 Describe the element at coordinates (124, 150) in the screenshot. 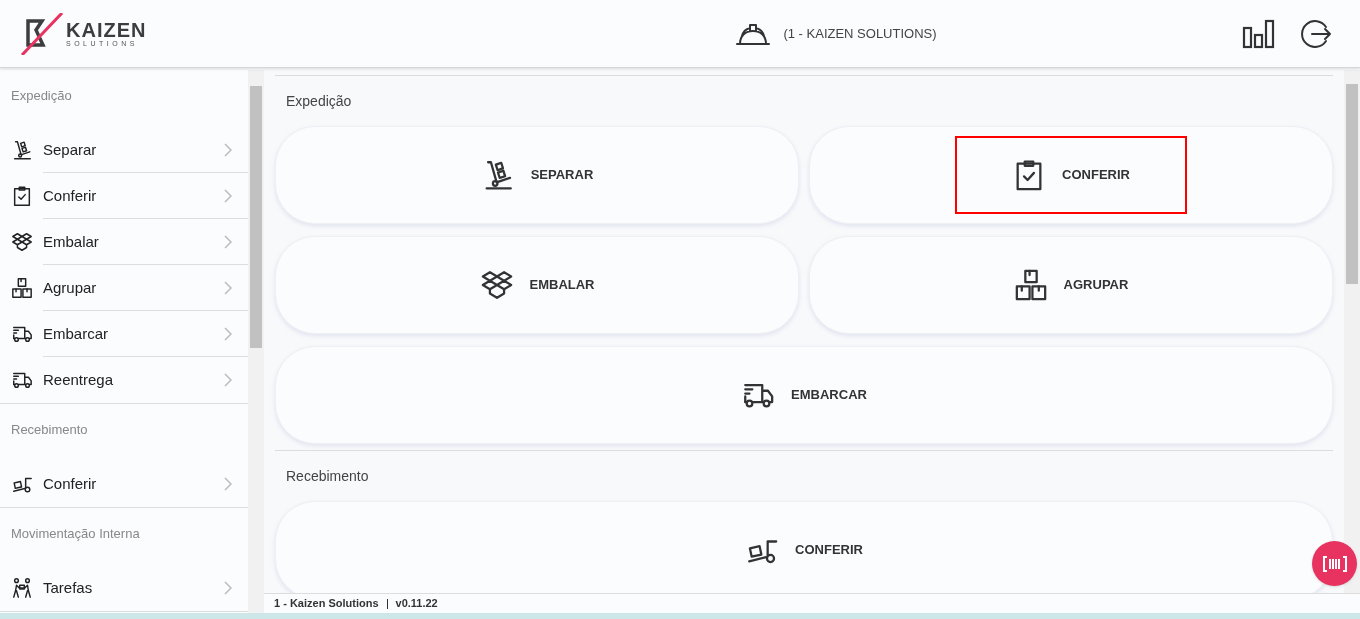

I see `sidebar-item: Separar` at that location.